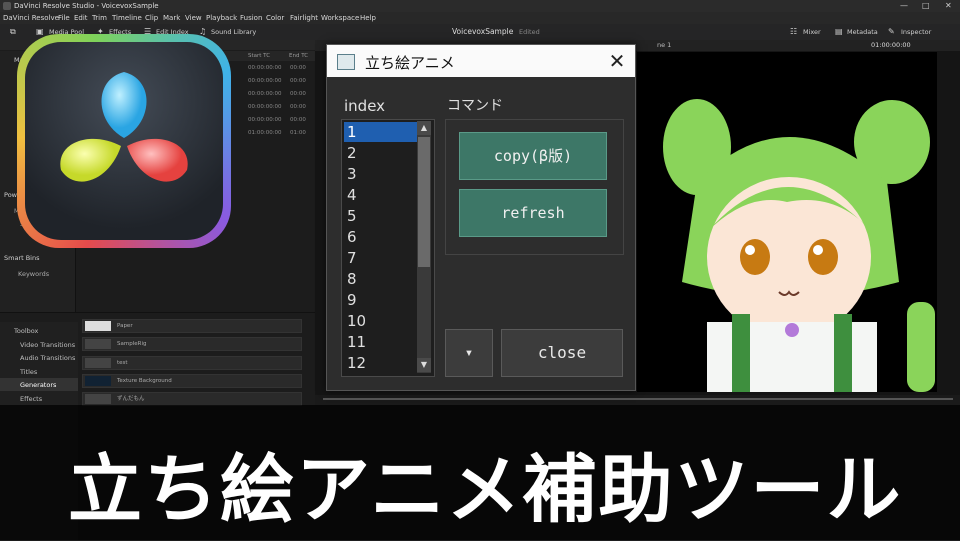 This screenshot has height=541, width=960. Describe the element at coordinates (381, 279) in the screenshot. I see `list-item: 8` at that location.